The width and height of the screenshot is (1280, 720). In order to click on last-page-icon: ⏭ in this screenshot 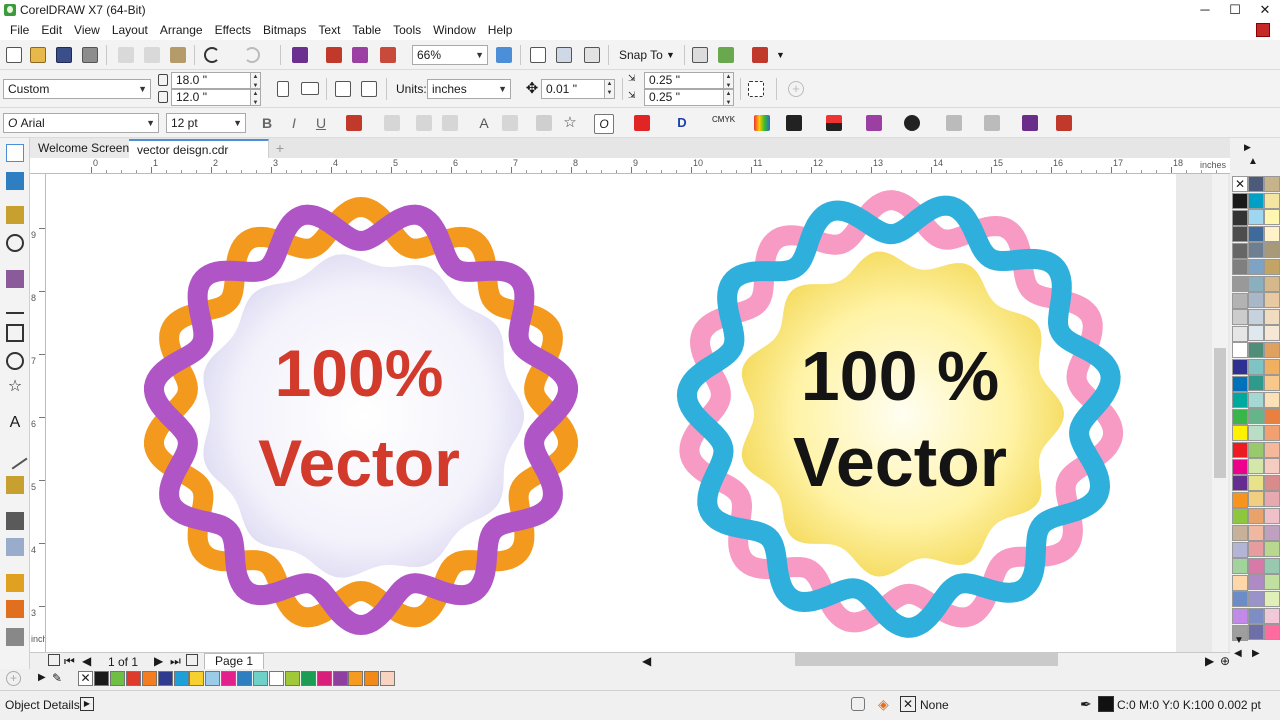, I will do `click(175, 661)`.